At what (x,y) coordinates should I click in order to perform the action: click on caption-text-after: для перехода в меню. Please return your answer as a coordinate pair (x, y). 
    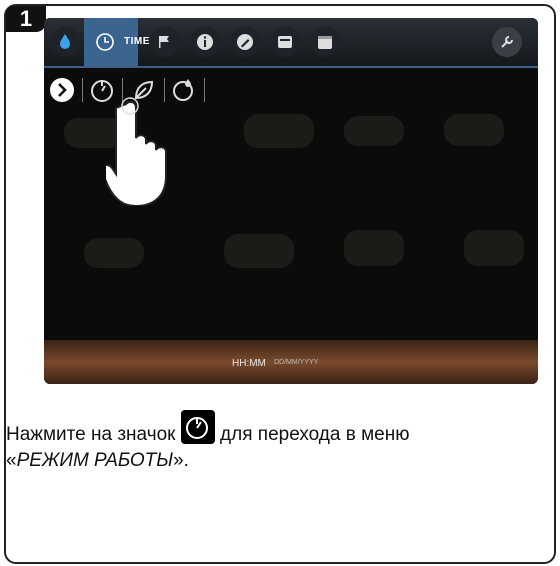
    Looking at the image, I should click on (312, 434).